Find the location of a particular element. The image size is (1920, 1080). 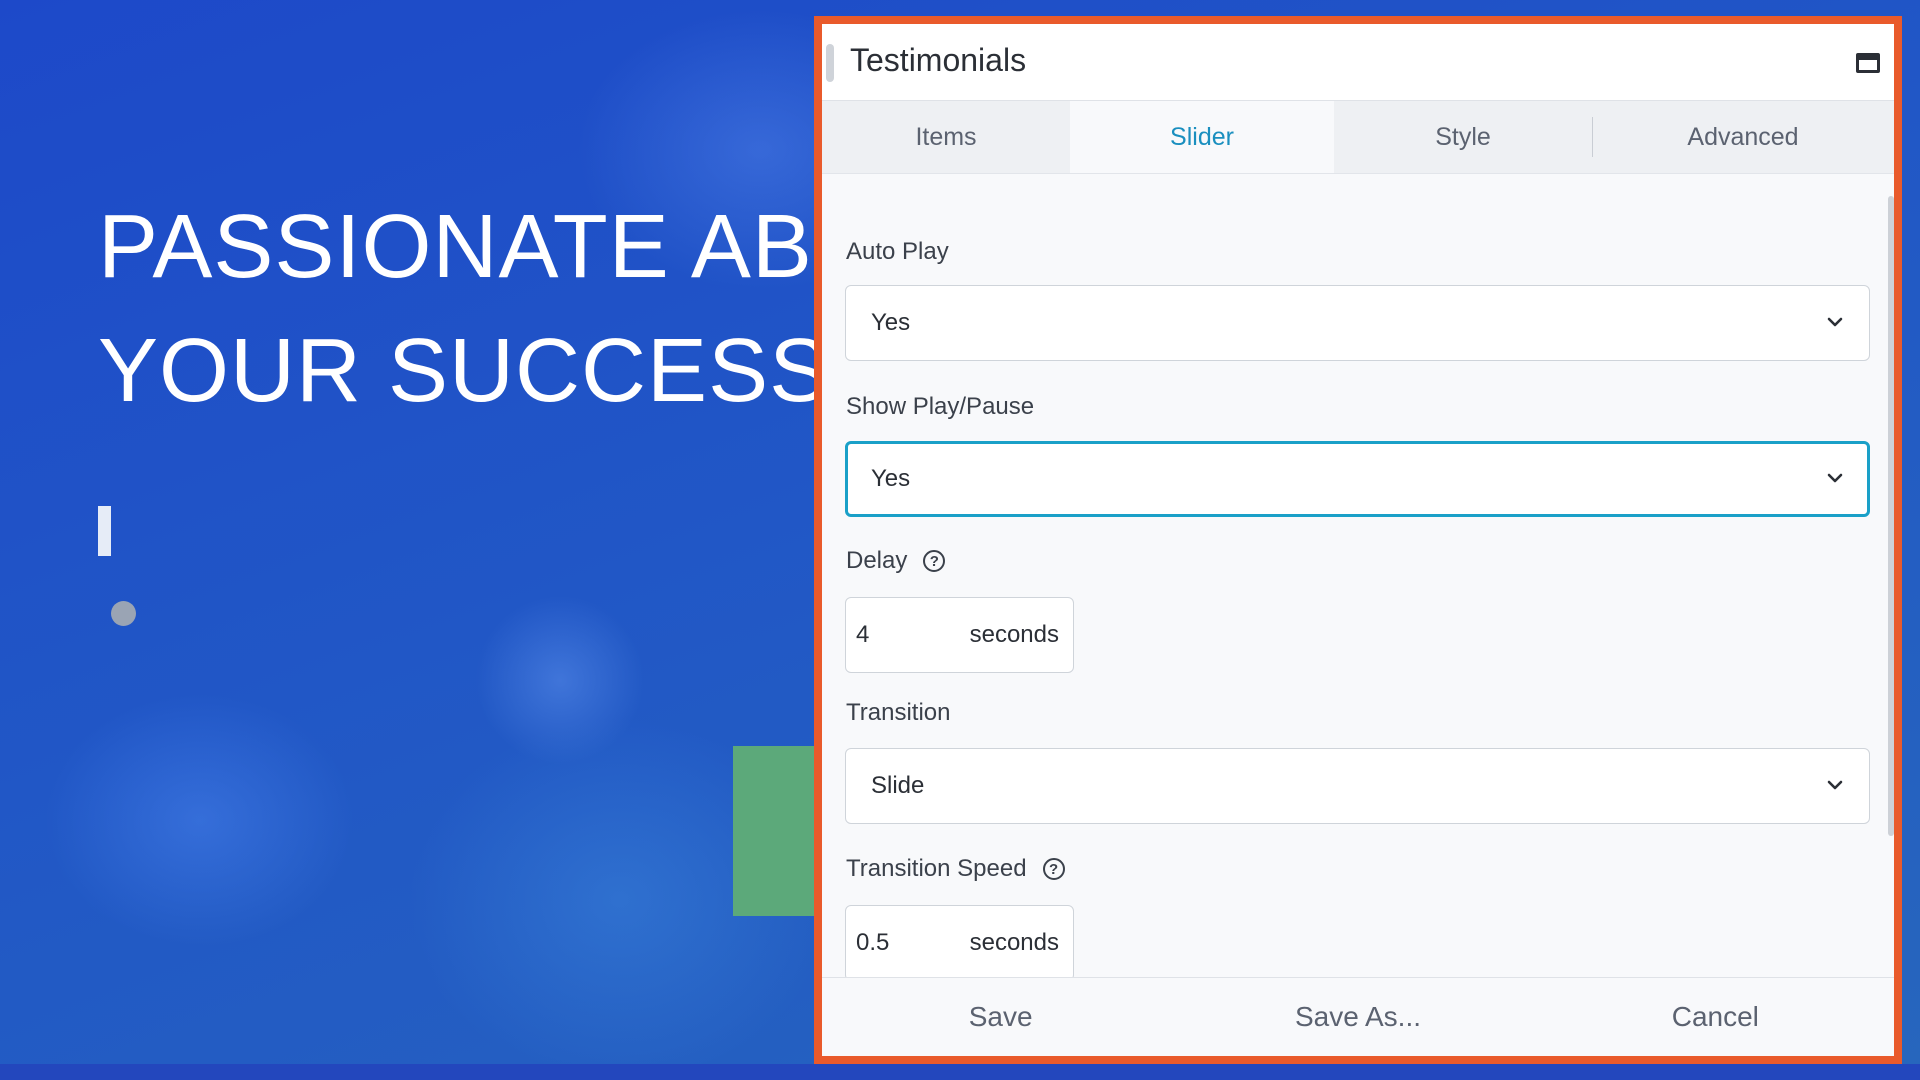

auto-play-value: Yes is located at coordinates (891, 322).